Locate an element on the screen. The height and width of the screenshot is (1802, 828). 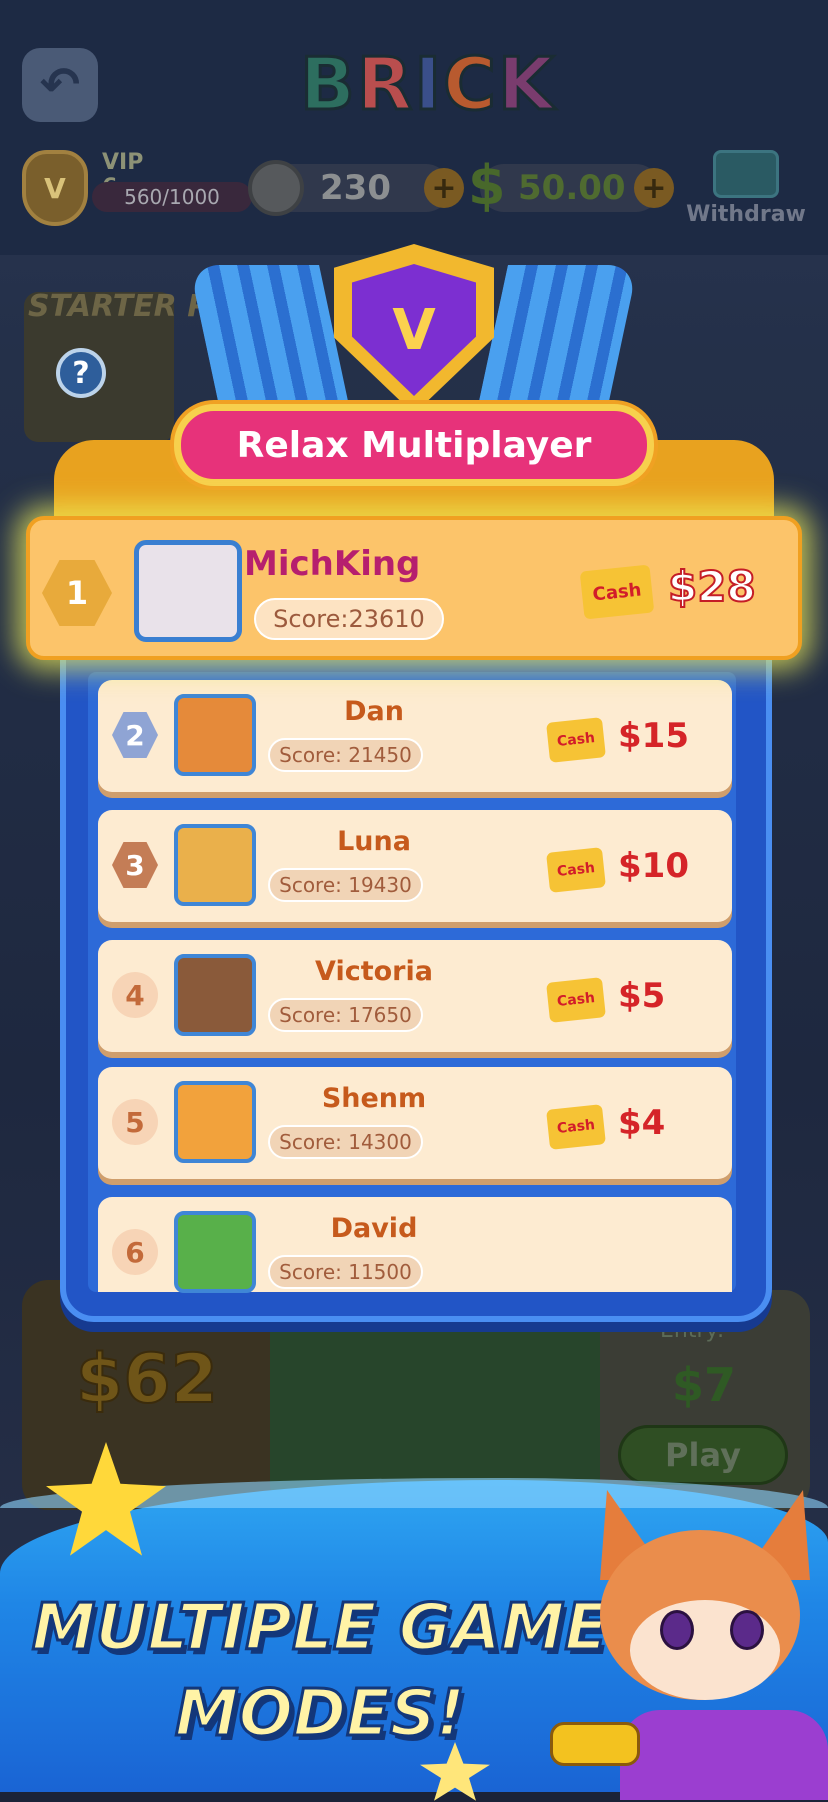
withdraw-button: Withdraw is located at coordinates (746, 188).